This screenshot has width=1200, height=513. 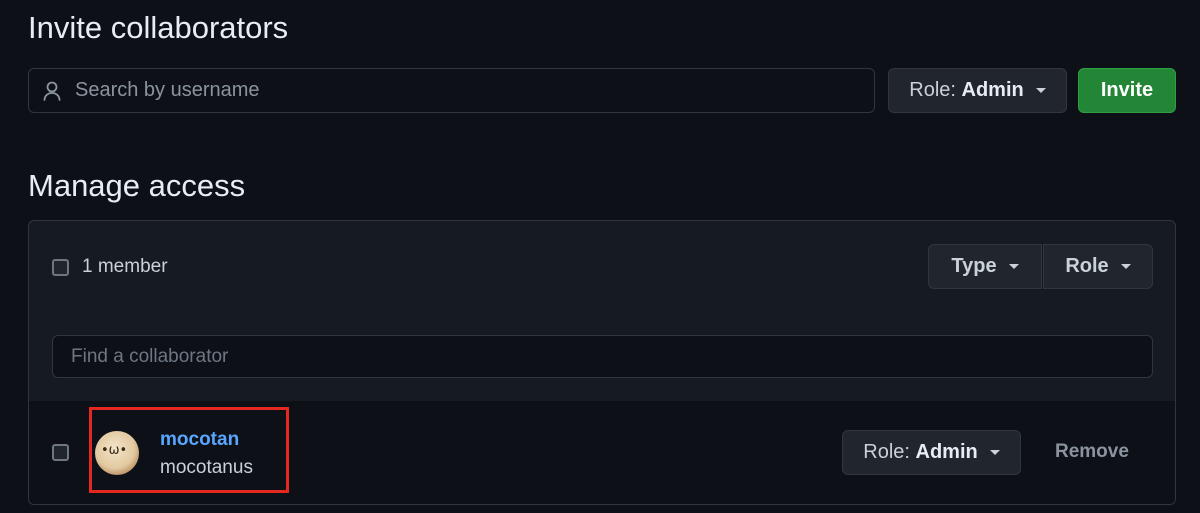 I want to click on role-filter-label: Role, so click(x=1087, y=266).